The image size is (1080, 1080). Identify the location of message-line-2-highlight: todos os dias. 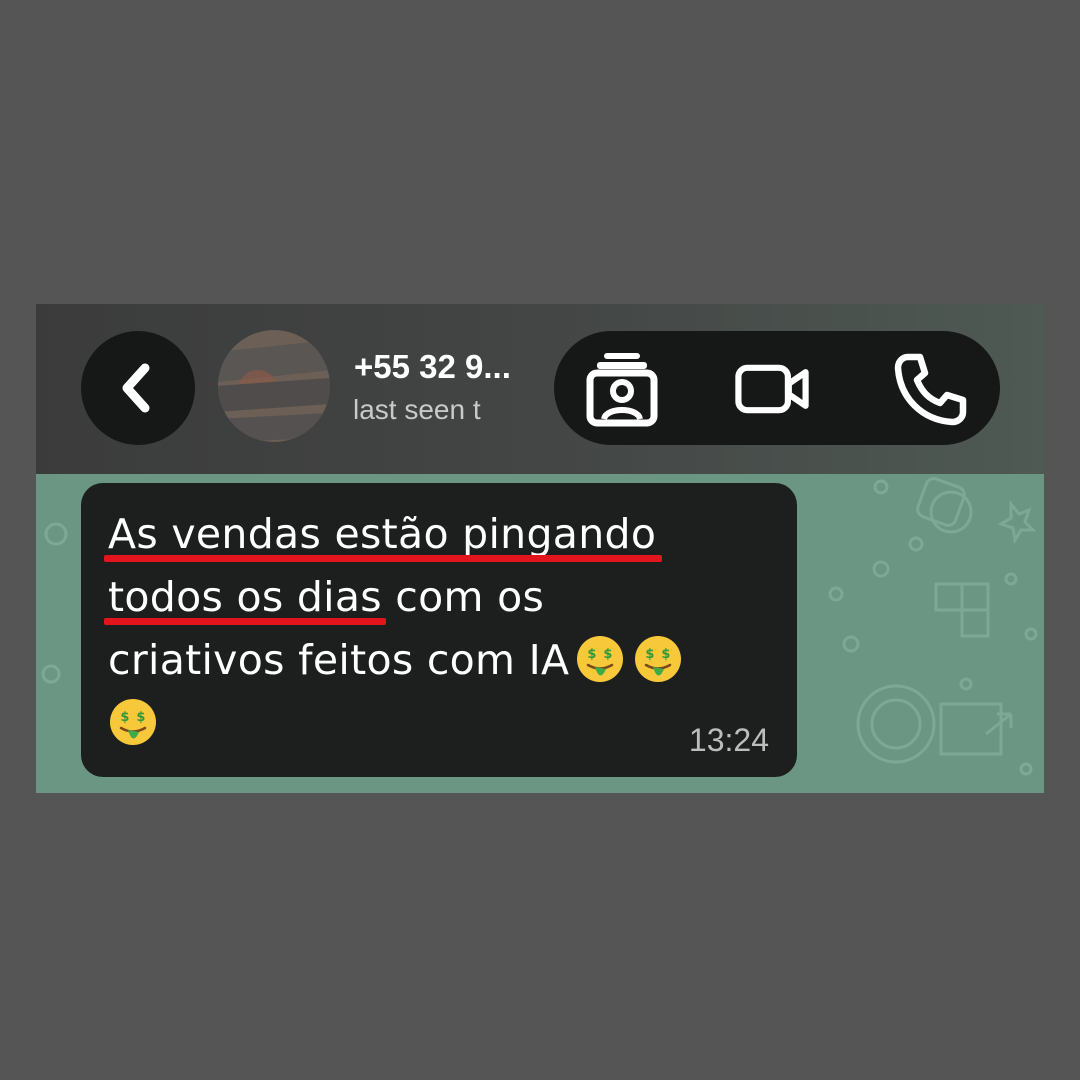
(245, 597).